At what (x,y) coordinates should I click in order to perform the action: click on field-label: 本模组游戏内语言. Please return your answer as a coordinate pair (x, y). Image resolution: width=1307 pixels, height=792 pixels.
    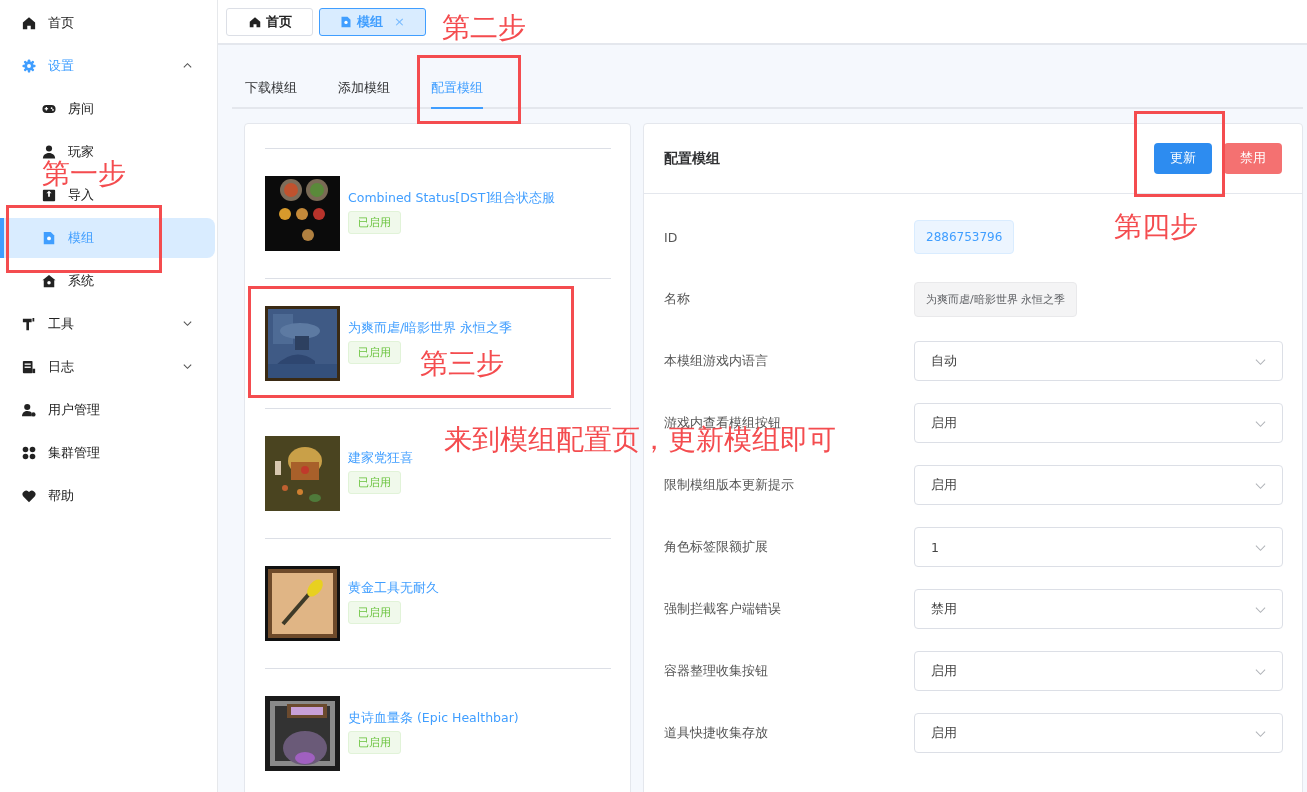
    Looking at the image, I should click on (716, 361).